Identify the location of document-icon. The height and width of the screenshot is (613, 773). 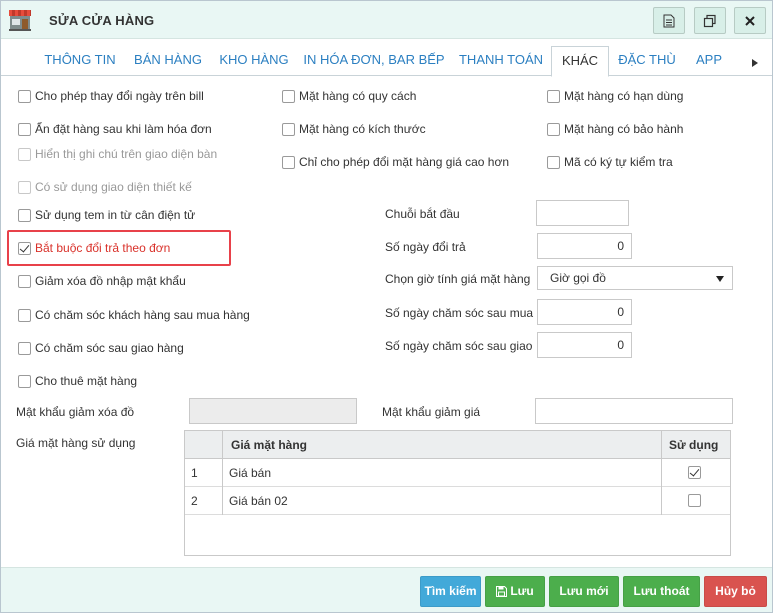
(669, 20).